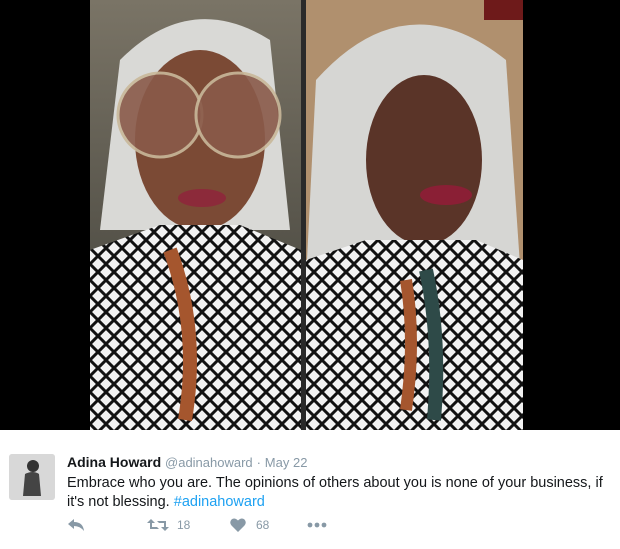  I want to click on hashtag-link: #adinahoward, so click(219, 502).